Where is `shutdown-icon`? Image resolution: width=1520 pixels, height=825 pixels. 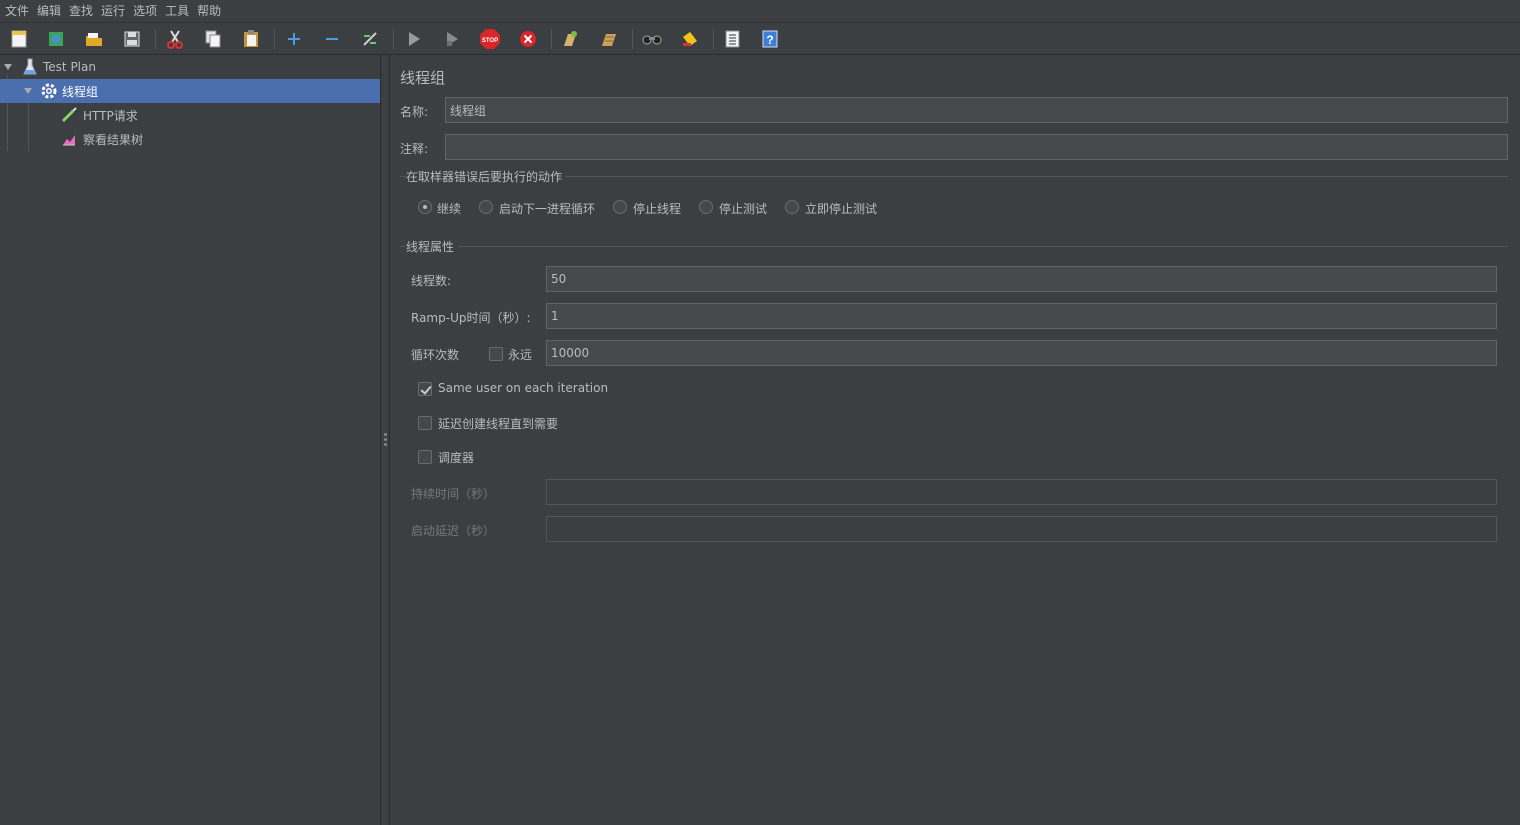
shutdown-icon is located at coordinates (528, 39).